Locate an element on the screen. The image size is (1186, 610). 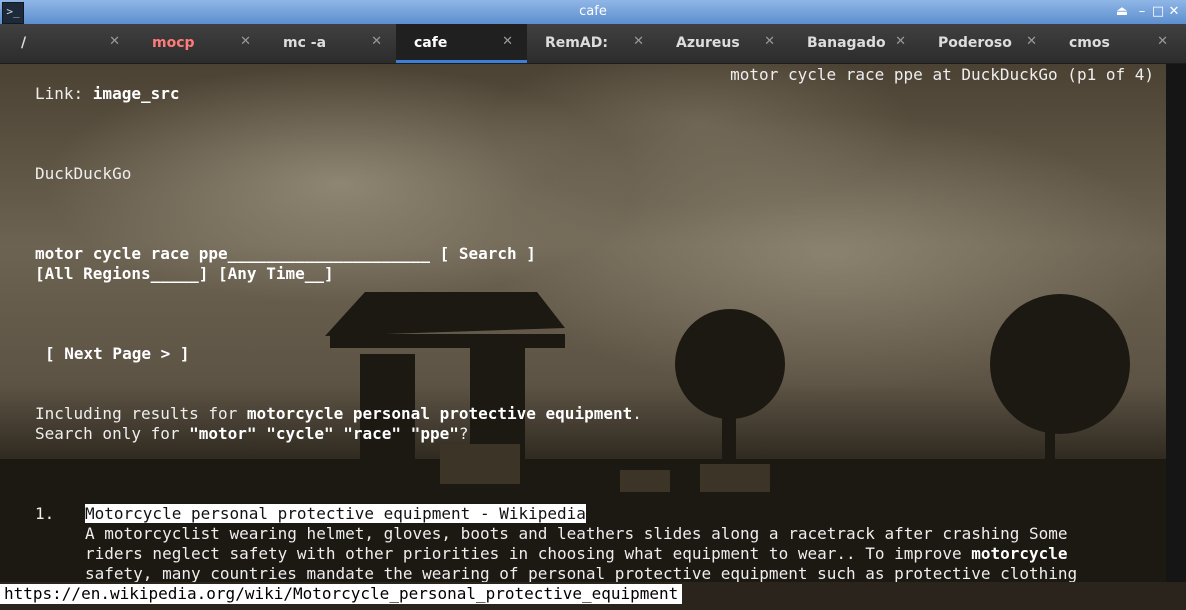
tab-cmos: cmos ✕ is located at coordinates (1116, 43).